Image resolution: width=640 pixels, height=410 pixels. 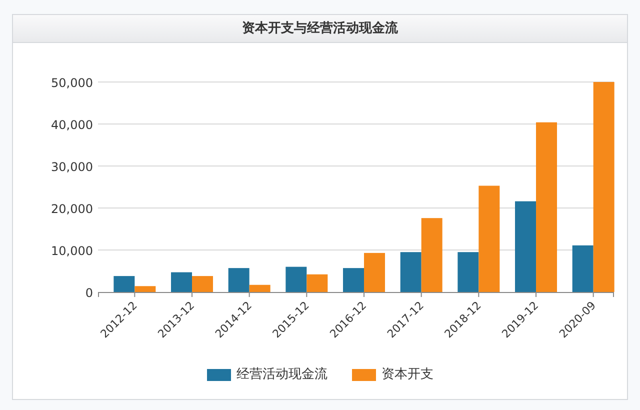 What do you see at coordinates (320, 29) in the screenshot?
I see `panel-title: 资本开支与经营活动现金流` at bounding box center [320, 29].